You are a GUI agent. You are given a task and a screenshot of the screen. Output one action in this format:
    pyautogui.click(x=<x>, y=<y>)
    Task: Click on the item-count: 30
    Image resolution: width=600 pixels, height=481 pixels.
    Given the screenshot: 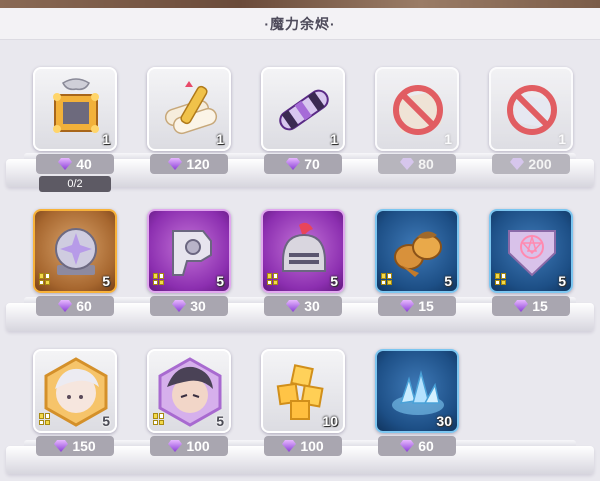 What is the action you would take?
    pyautogui.click(x=444, y=421)
    